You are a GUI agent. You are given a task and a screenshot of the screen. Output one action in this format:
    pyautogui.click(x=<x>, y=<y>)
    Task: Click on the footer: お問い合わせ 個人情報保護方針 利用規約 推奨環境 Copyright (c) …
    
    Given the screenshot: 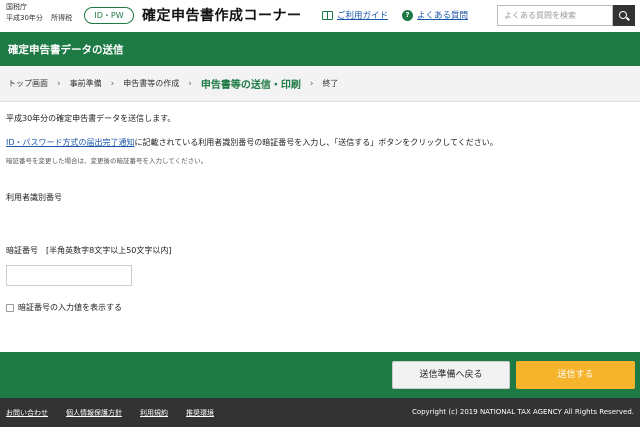 What is the action you would take?
    pyautogui.click(x=320, y=412)
    